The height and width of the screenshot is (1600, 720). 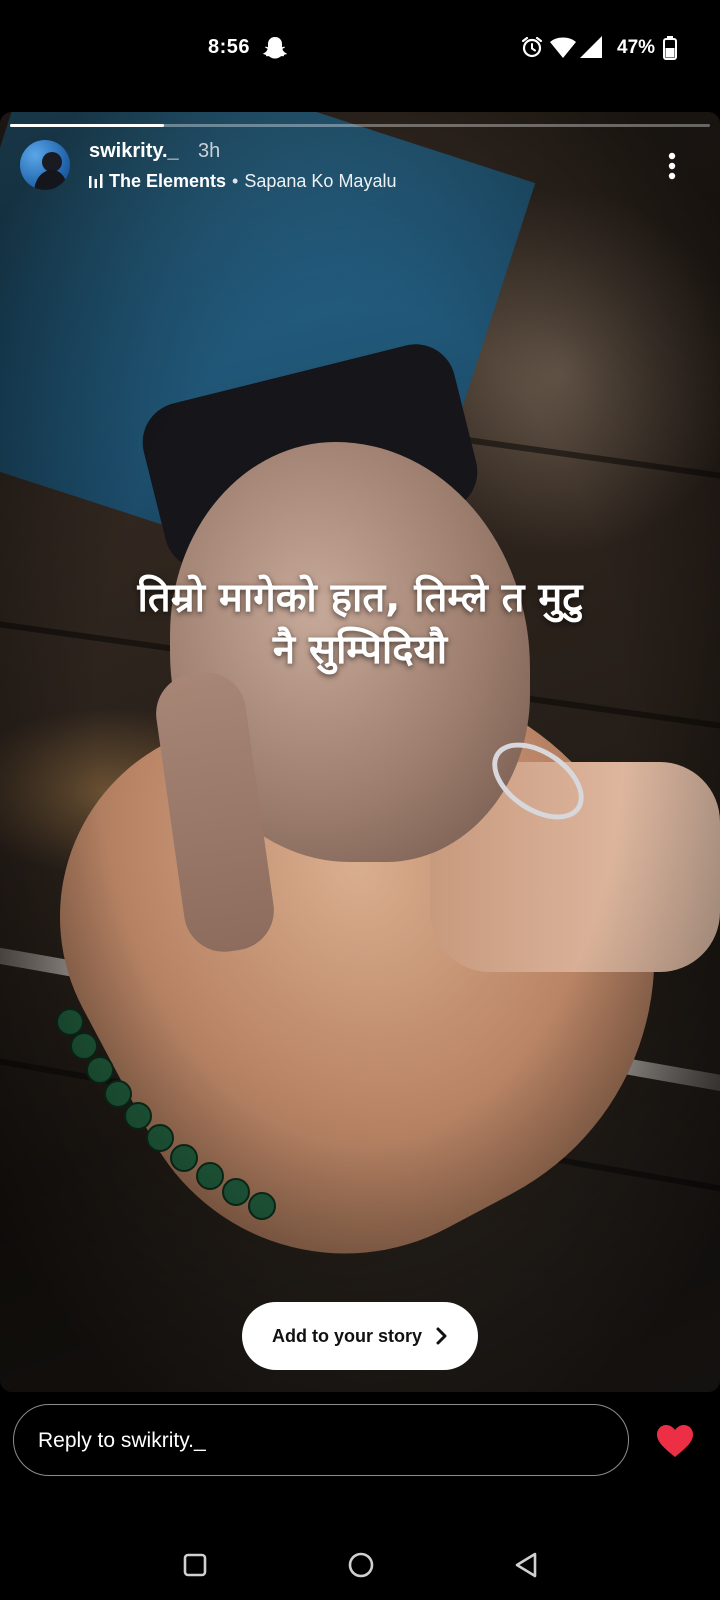 I want to click on svg-text: 4, so click(x=569, y=55).